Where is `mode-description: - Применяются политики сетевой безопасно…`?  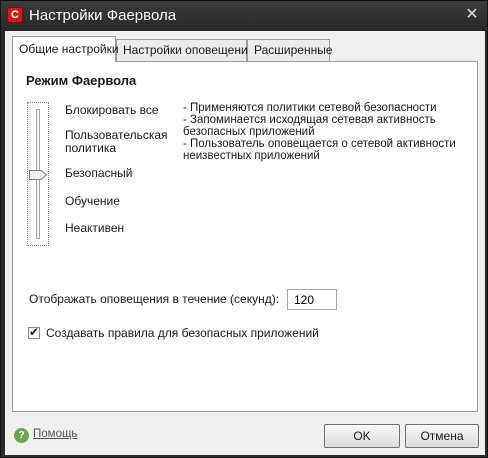 mode-description: - Применяются политики сетевой безопасно… is located at coordinates (325, 132).